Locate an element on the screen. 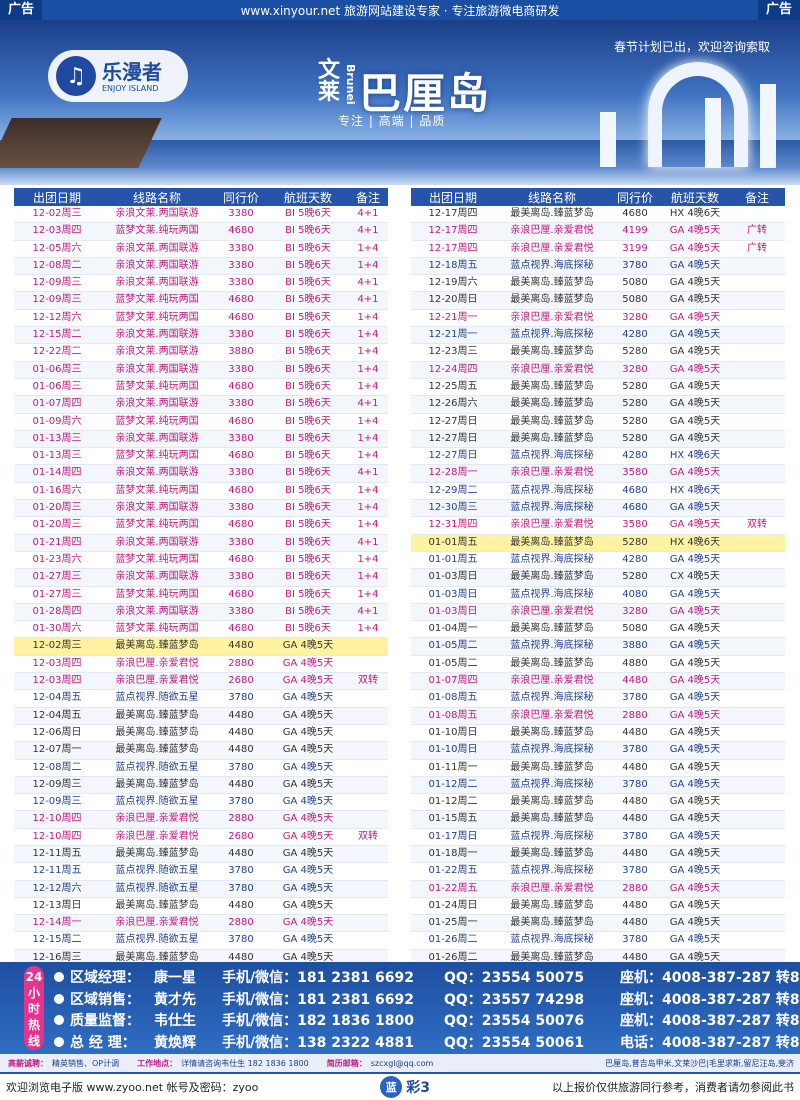  table-row: 01-11周一 最美离岛.臻蓝梦岛 4480 GA 4晚5天 is located at coordinates (598, 768).